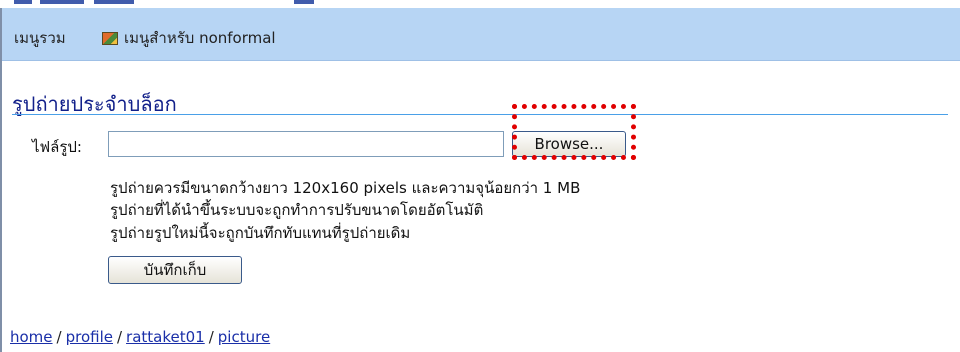 This screenshot has width=960, height=352. Describe the element at coordinates (244, 337) in the screenshot. I see `breadcrumb-picture: picture` at that location.